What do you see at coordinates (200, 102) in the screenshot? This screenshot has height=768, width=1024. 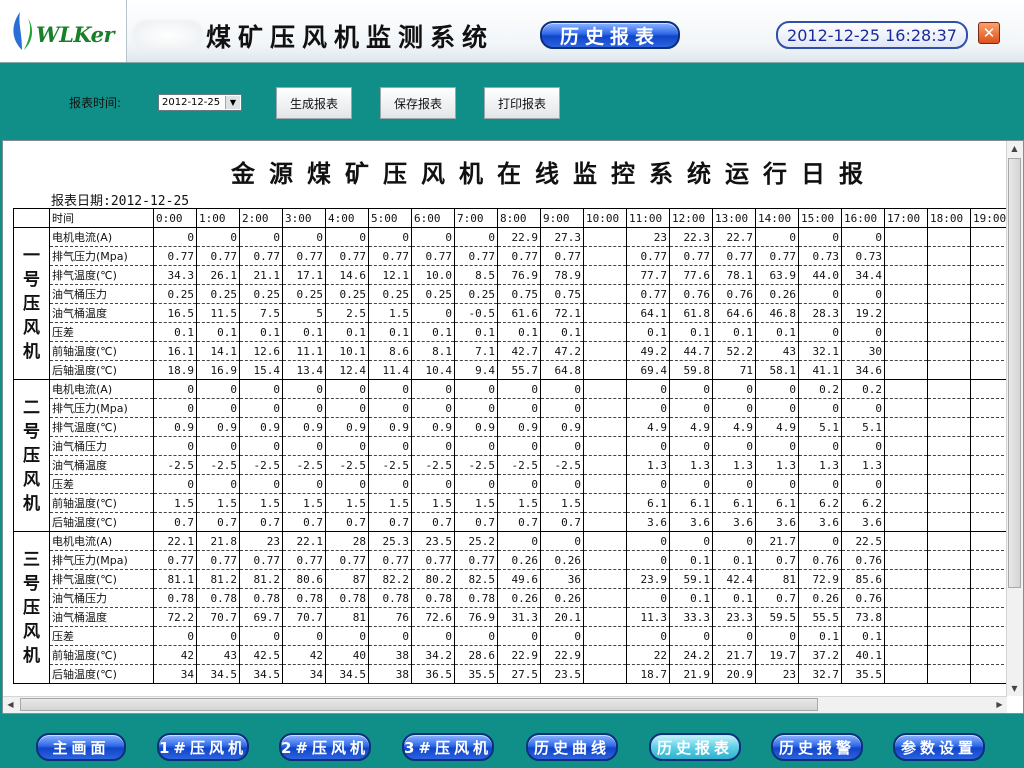 I see `report-date-select: 2012-12-25 ▼` at bounding box center [200, 102].